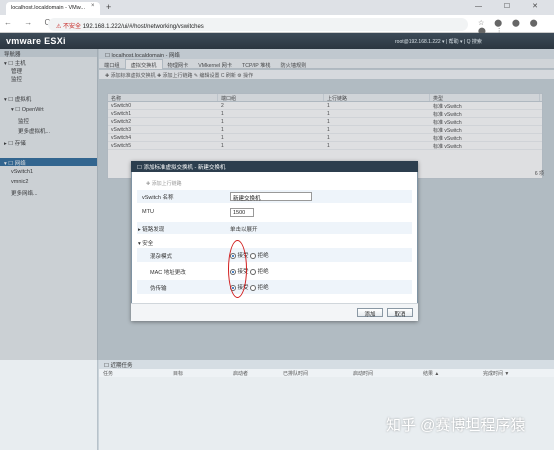 This screenshot has height=450, width=554. Describe the element at coordinates (274, 212) in the screenshot. I see `mtu-row` at that location.